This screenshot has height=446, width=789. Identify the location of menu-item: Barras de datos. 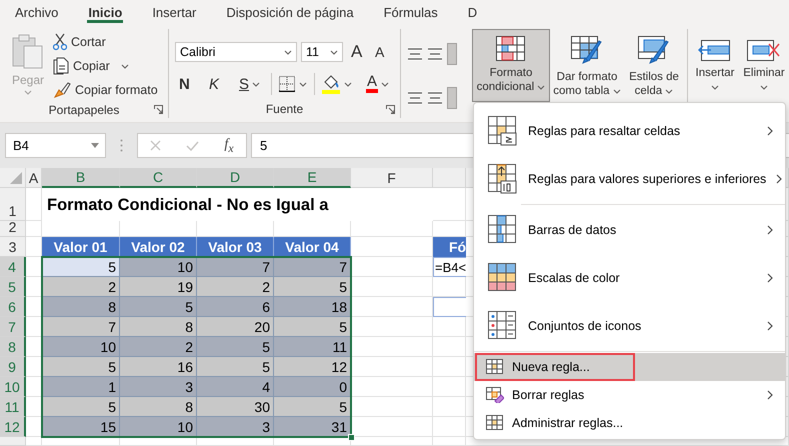
(629, 230).